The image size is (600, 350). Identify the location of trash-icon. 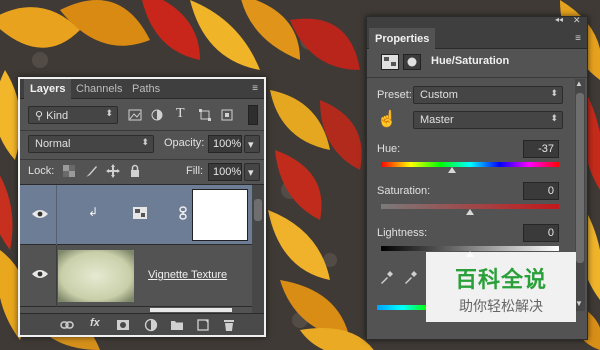
(229, 325).